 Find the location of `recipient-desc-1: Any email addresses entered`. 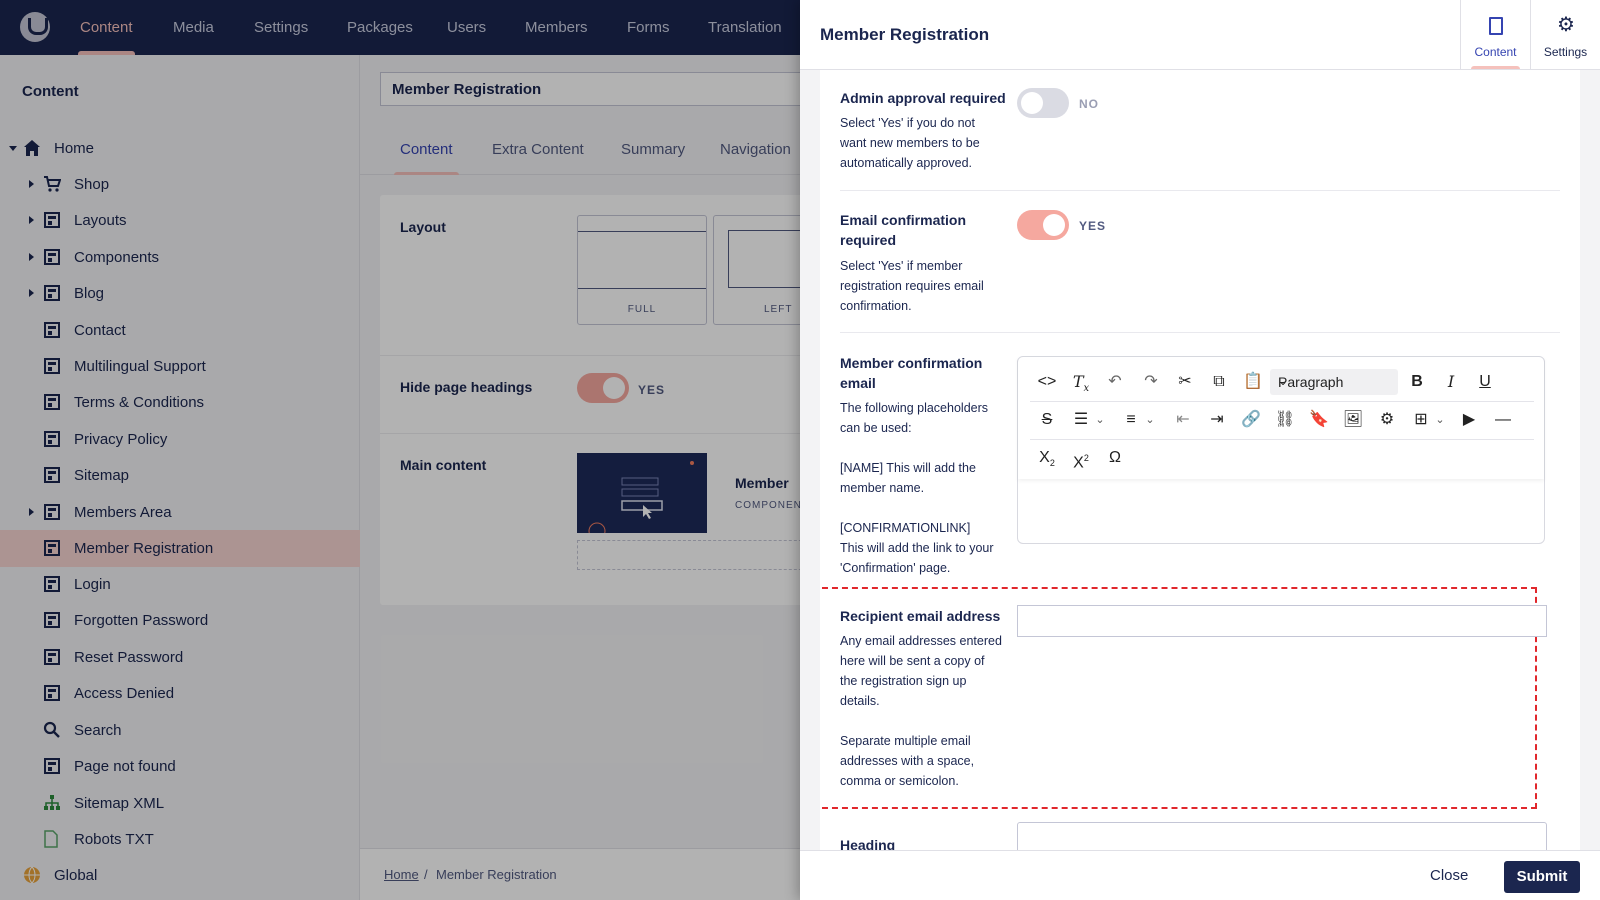

recipient-desc-1: Any email addresses entered is located at coordinates (921, 641).